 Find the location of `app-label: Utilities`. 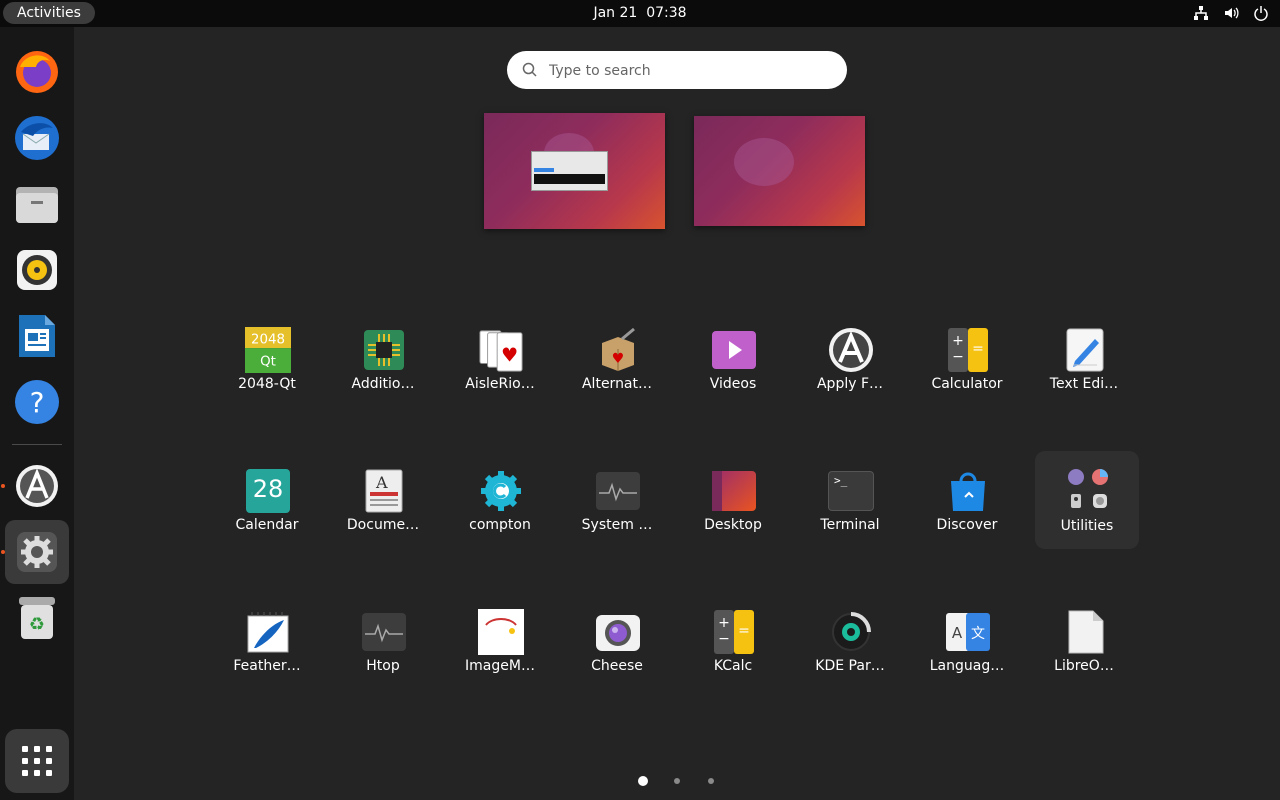

app-label: Utilities is located at coordinates (1087, 526).